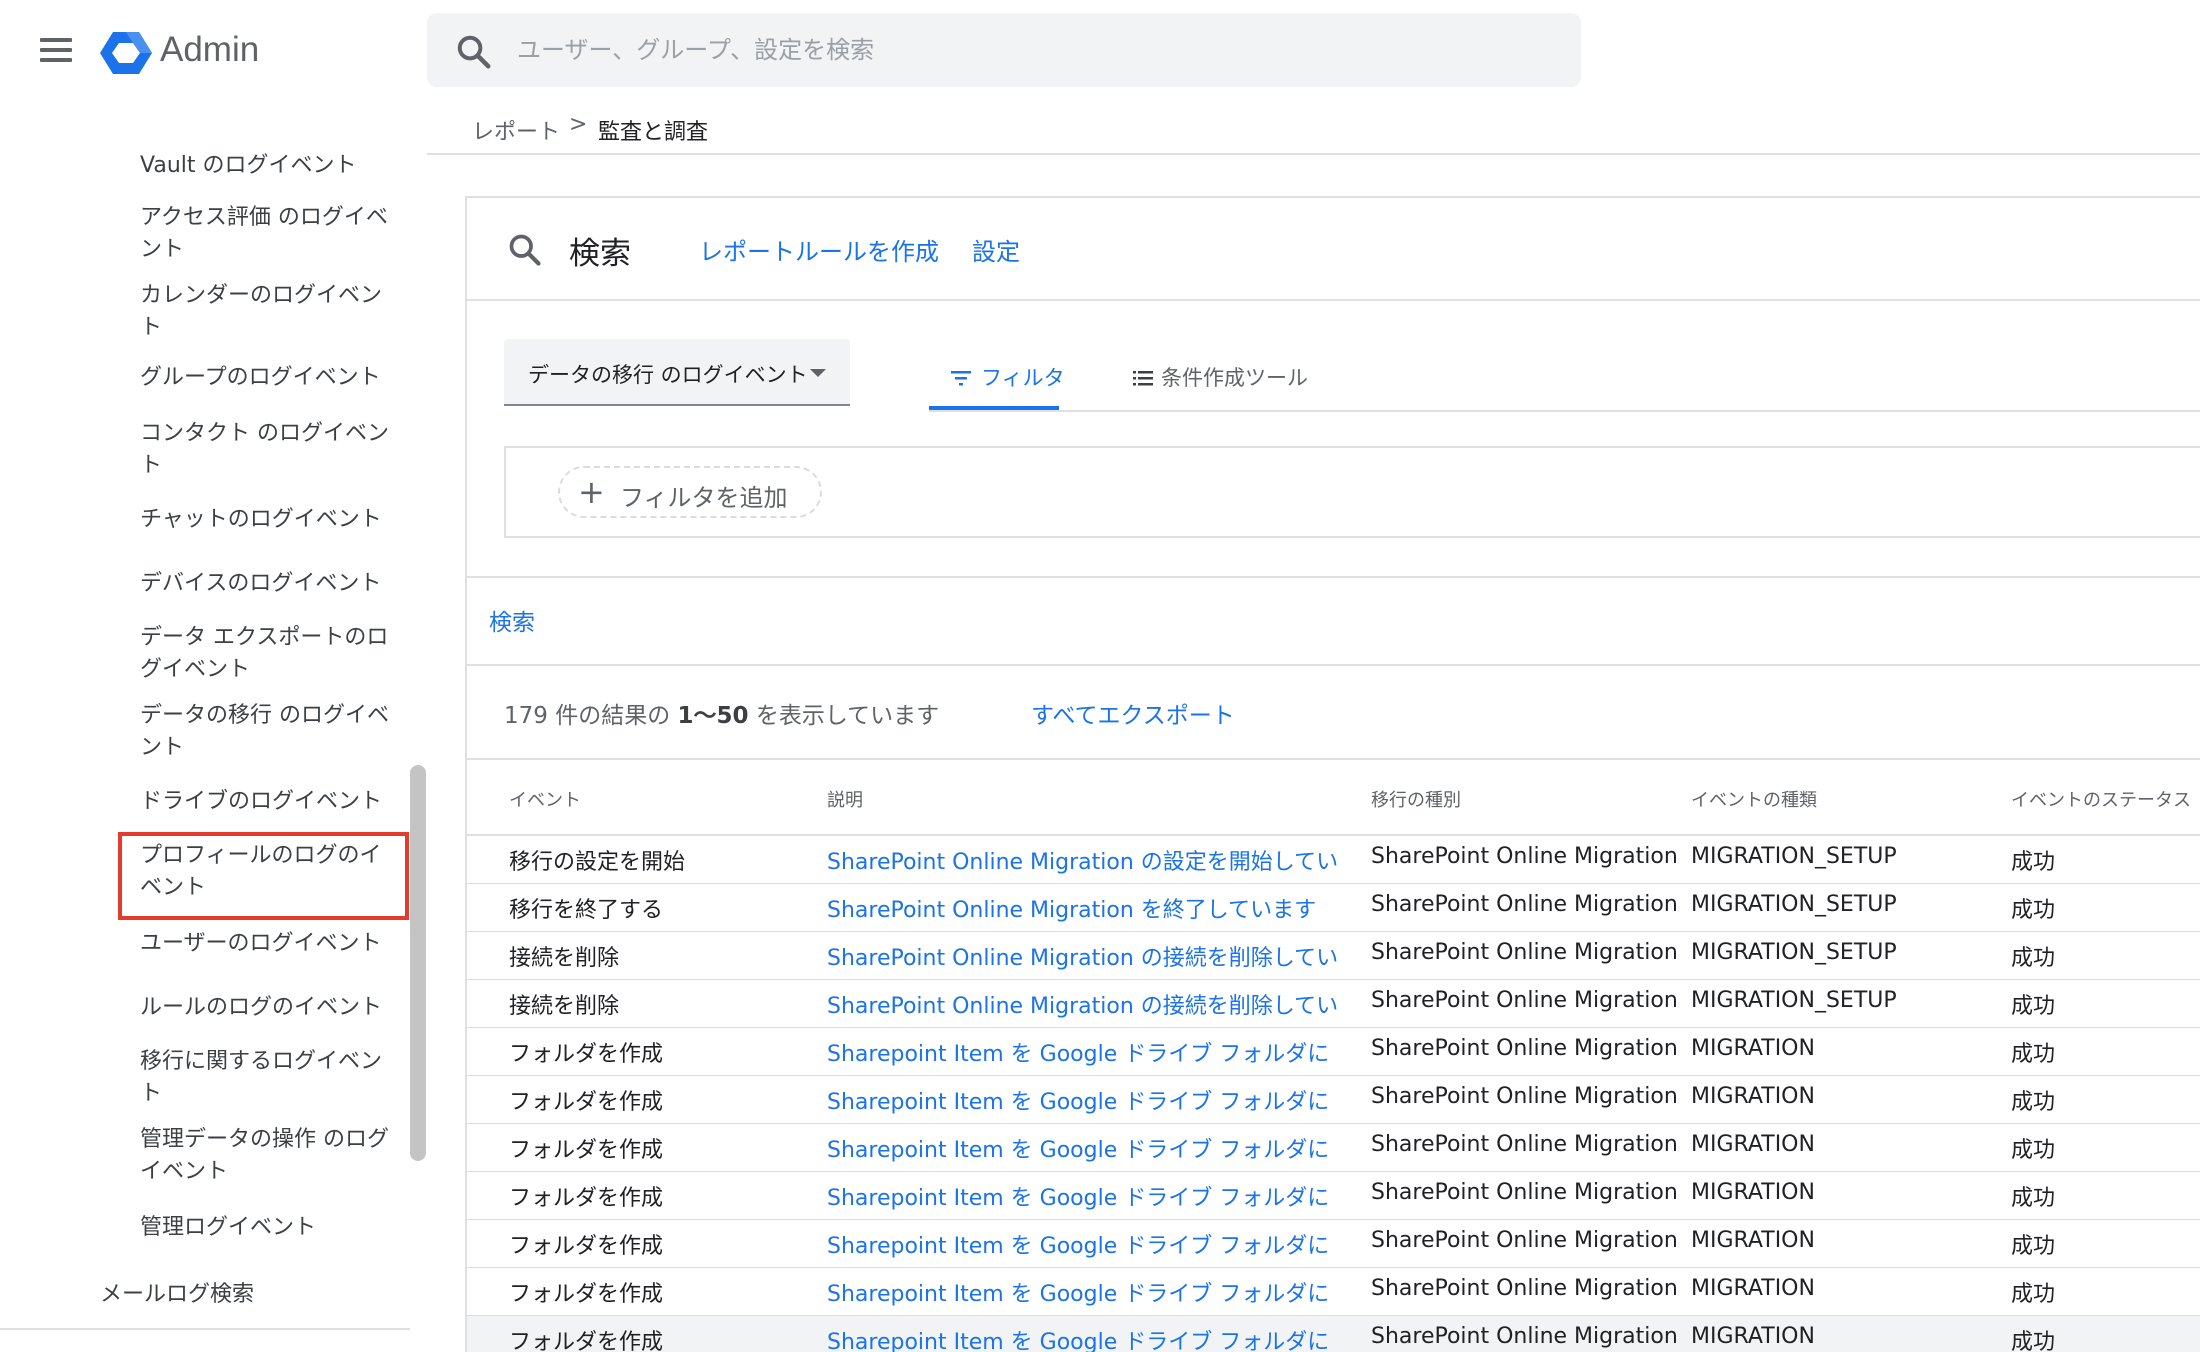 Image resolution: width=2200 pixels, height=1352 pixels. I want to click on results-prefix: 179 件の結果の, so click(587, 716).